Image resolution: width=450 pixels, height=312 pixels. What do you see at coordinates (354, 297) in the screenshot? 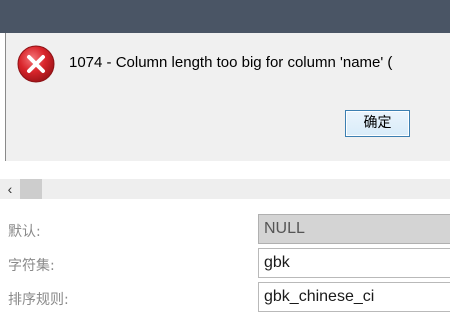
I see `collation-select: gbk_chinese_ci` at bounding box center [354, 297].